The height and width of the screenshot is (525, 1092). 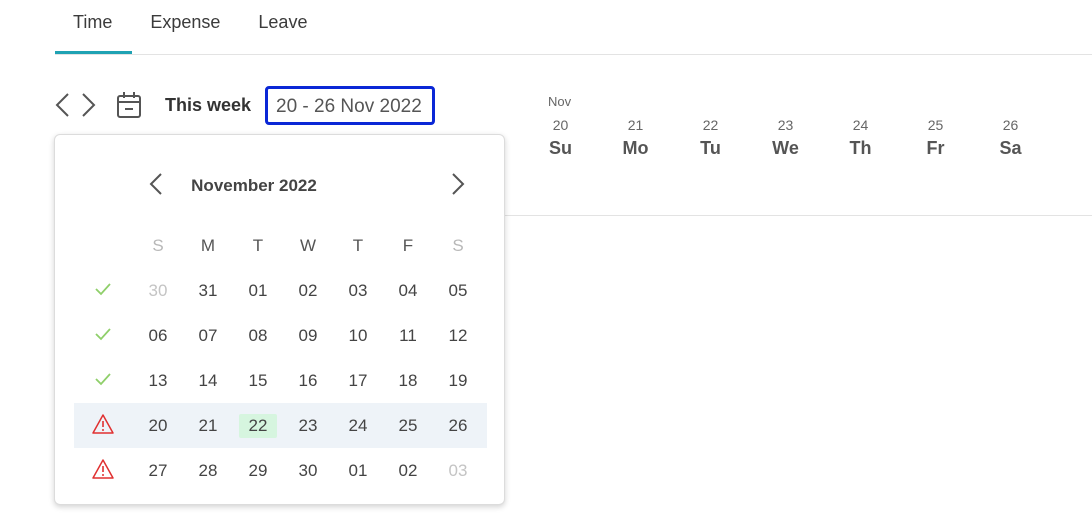 What do you see at coordinates (258, 380) in the screenshot?
I see `calendar-day: 15` at bounding box center [258, 380].